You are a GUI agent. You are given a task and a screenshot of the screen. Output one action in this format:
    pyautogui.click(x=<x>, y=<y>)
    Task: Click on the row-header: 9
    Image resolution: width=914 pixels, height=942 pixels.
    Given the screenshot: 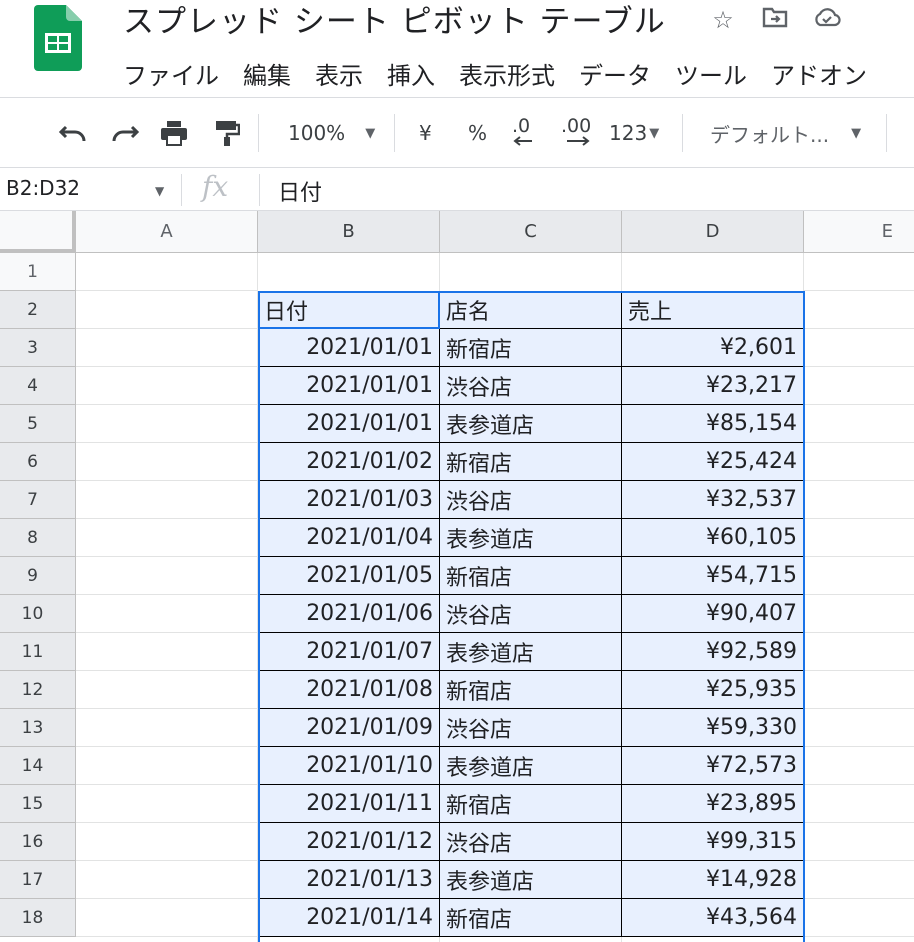 What is the action you would take?
    pyautogui.click(x=38, y=576)
    